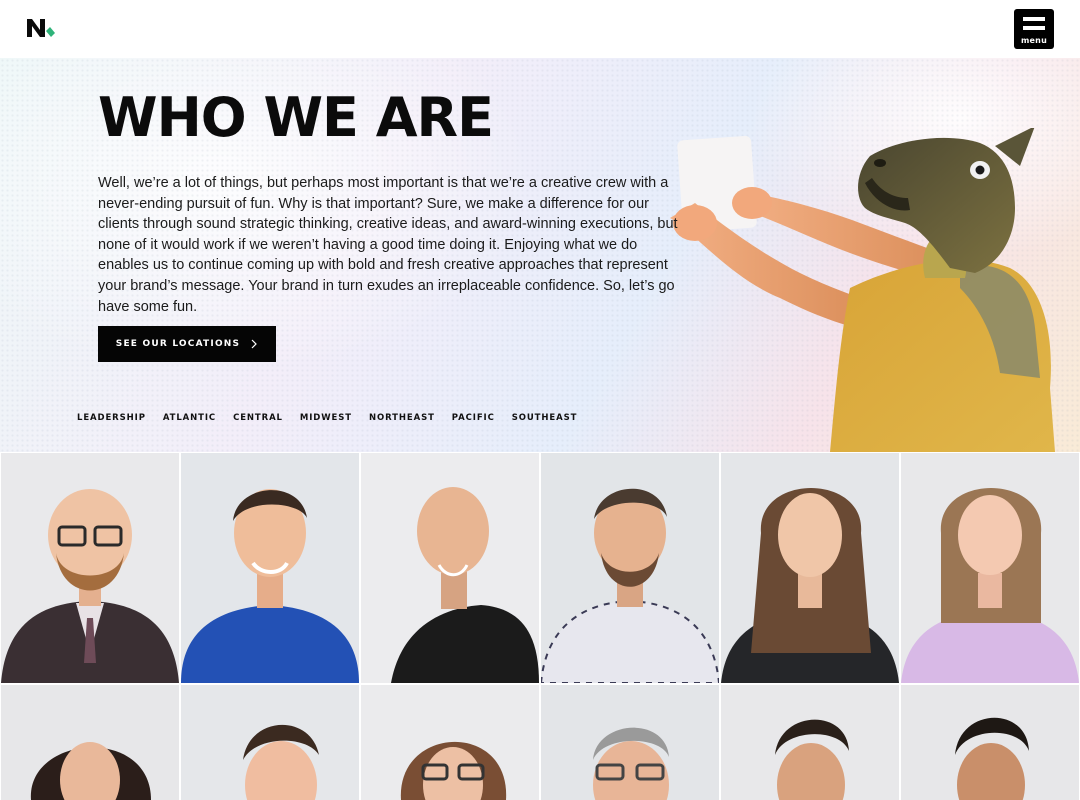  I want to click on chevron-right-icon, so click(254, 344).